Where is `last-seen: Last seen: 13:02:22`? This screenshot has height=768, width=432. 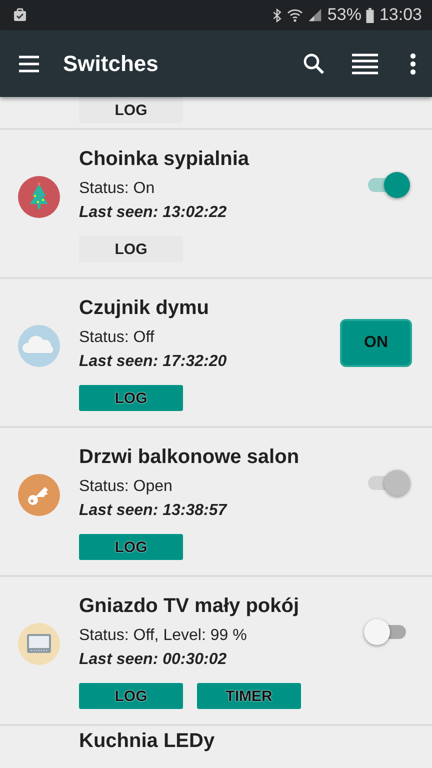
last-seen: Last seen: 13:02:22 is located at coordinates (153, 213).